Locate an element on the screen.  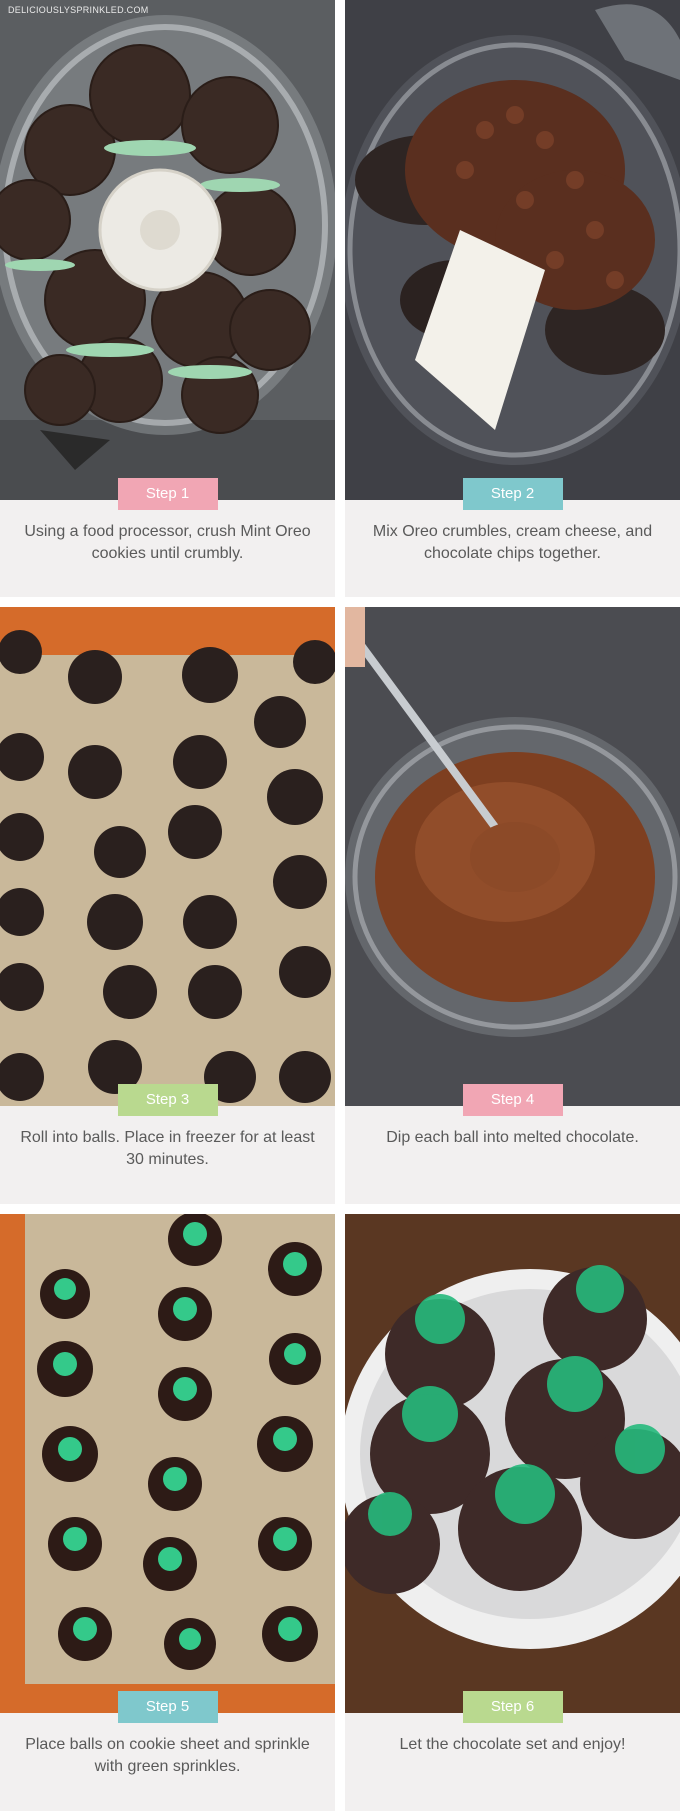
step-5-photo is located at coordinates (167, 1463).